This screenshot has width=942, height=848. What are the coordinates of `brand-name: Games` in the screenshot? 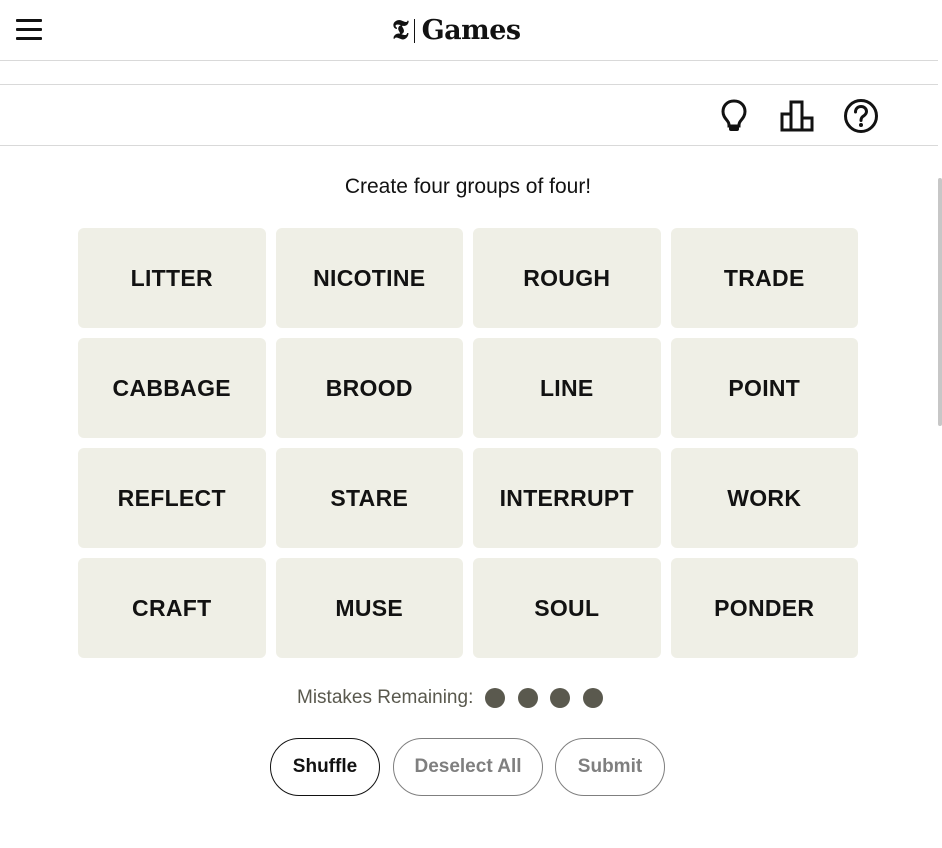 It's located at (471, 30).